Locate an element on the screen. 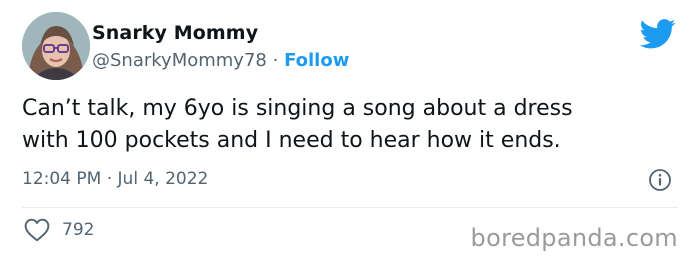 The image size is (700, 257). like-button: 792 is located at coordinates (59, 230).